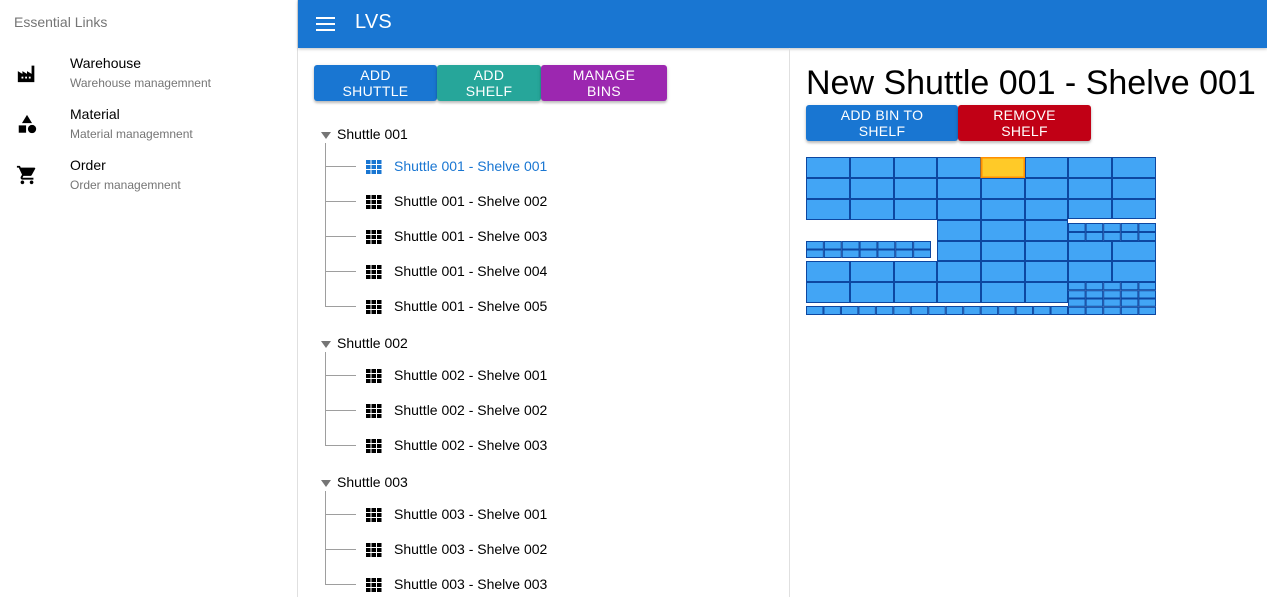  I want to click on nav-item-warehouse: Warehouse Warehouse managemnent, so click(148, 79).